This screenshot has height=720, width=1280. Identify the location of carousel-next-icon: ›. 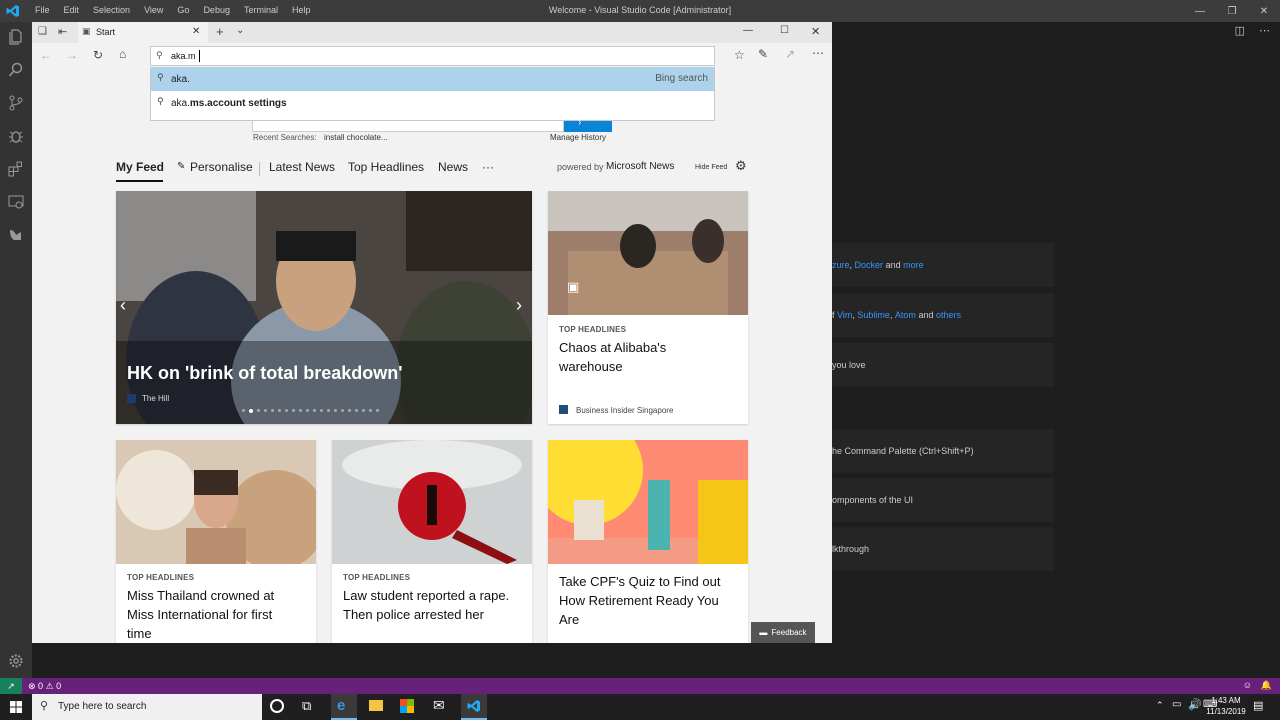
(519, 305).